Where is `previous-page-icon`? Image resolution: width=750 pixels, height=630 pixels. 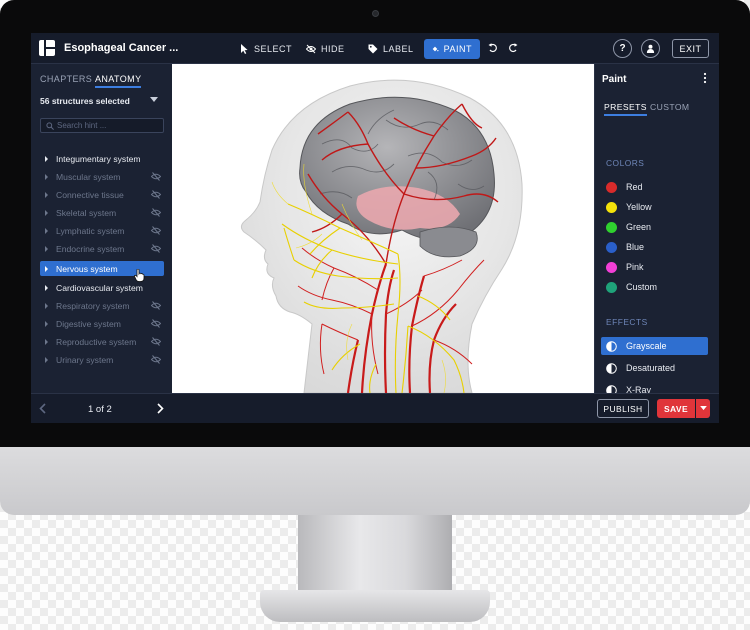
previous-page-icon is located at coordinates (43, 408).